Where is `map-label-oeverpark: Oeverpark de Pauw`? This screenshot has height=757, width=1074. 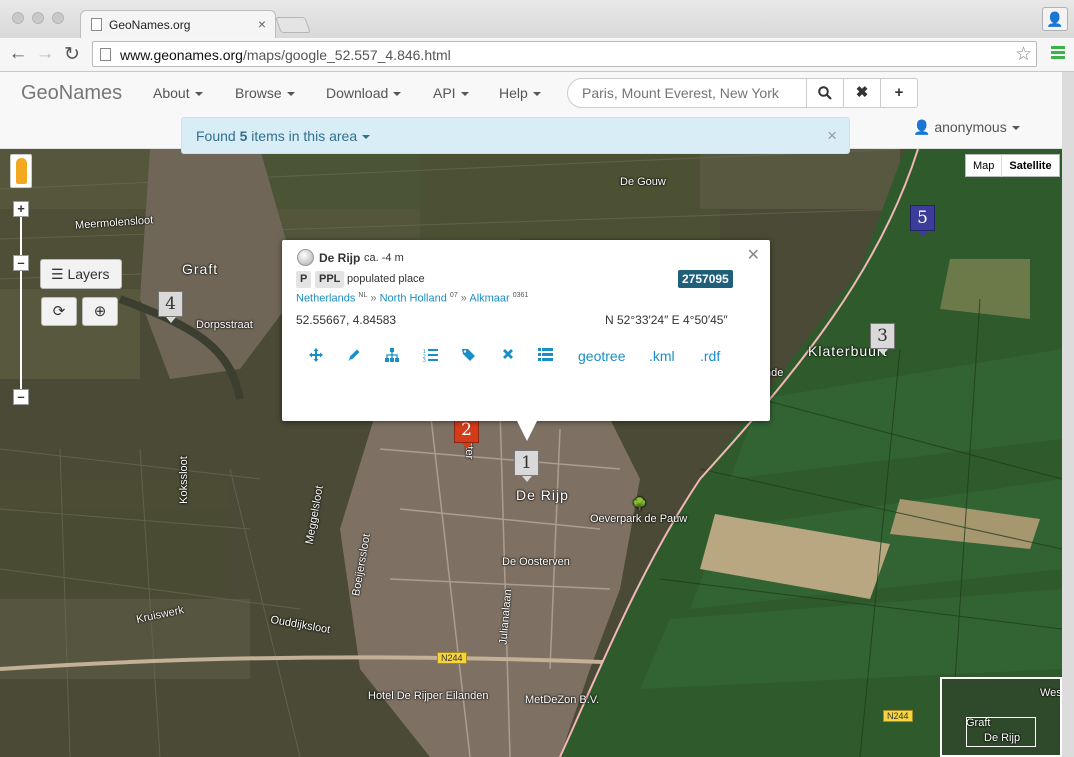
map-label-oeverpark: Oeverpark de Pauw is located at coordinates (639, 519).